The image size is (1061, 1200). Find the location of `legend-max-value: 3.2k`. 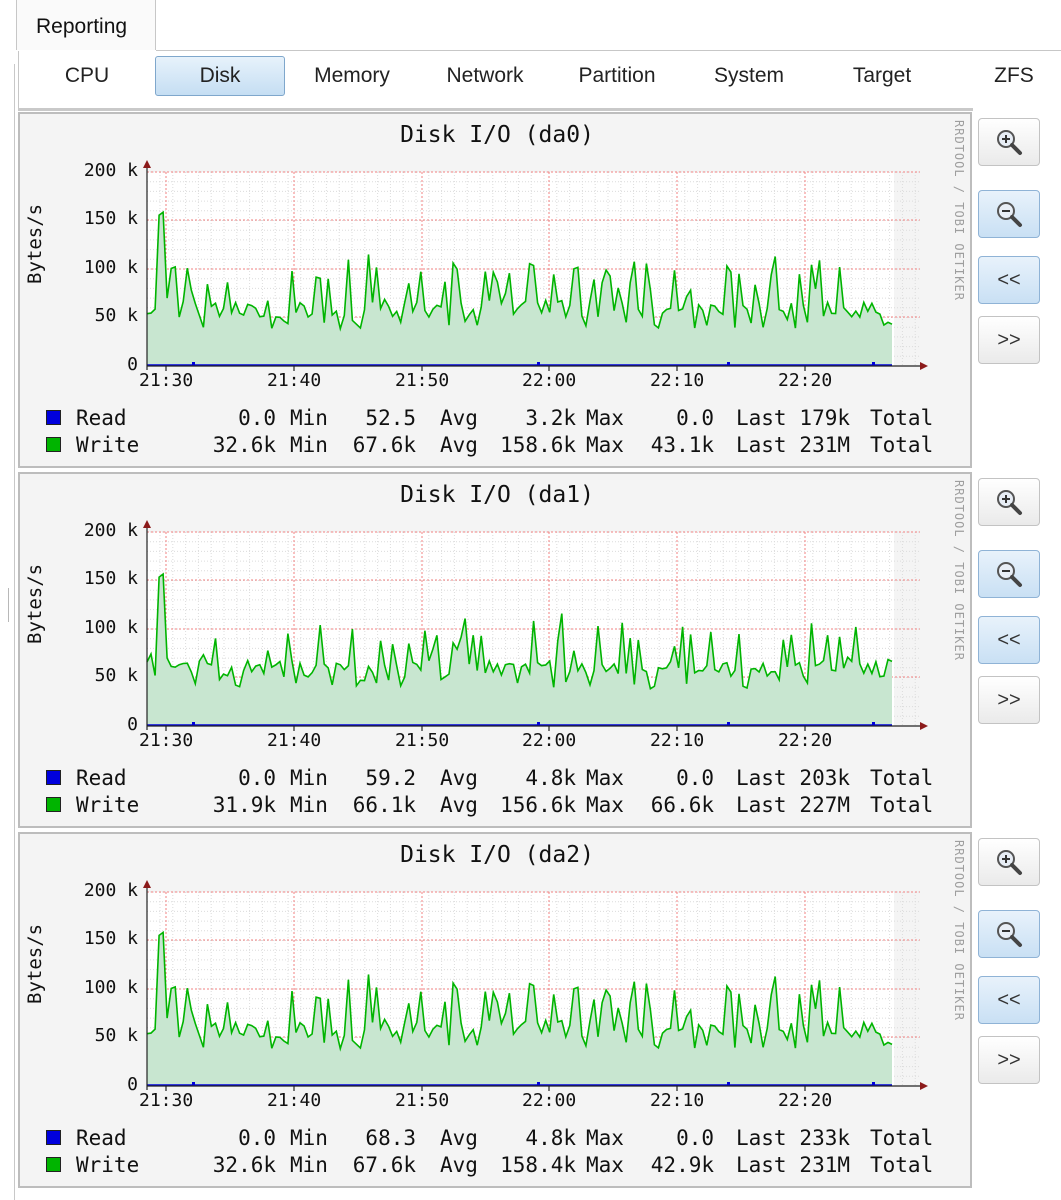

legend-max-value: 3.2k is located at coordinates (550, 418).